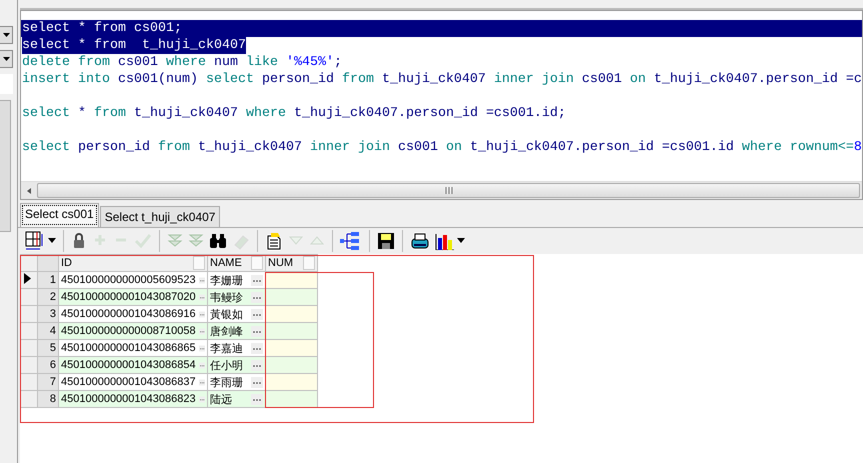  What do you see at coordinates (79, 241) in the screenshot?
I see `lock-icon` at bounding box center [79, 241].